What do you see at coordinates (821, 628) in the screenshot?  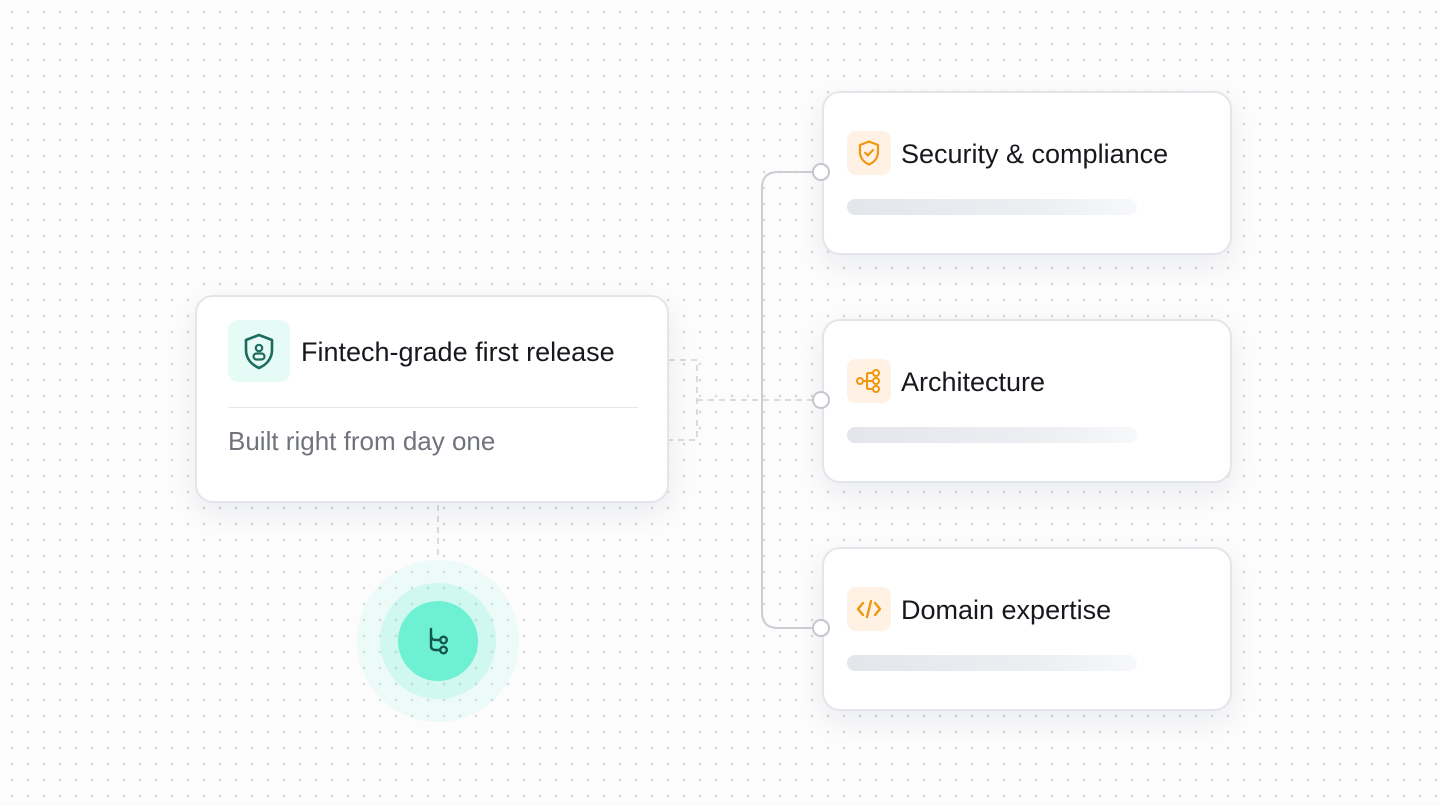 I see `connector-port-domain` at bounding box center [821, 628].